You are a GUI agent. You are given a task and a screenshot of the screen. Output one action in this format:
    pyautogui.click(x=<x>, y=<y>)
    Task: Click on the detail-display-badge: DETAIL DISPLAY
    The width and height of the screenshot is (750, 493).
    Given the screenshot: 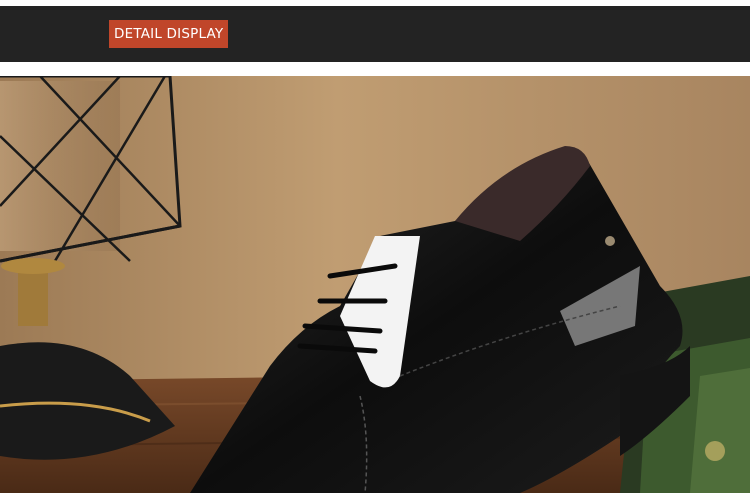 What is the action you would take?
    pyautogui.click(x=169, y=34)
    